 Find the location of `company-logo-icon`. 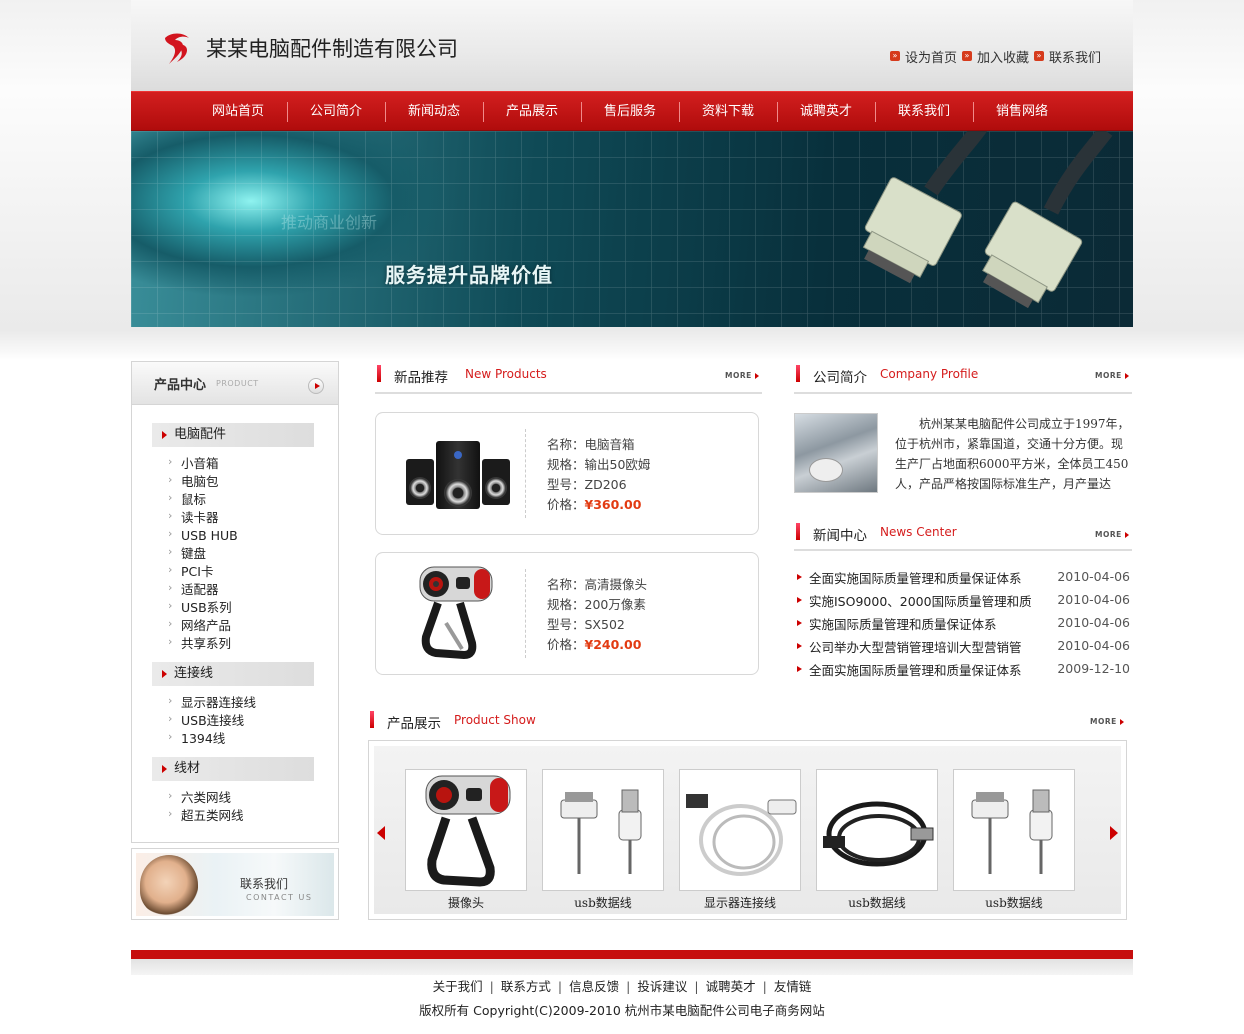

company-logo-icon is located at coordinates (178, 48).